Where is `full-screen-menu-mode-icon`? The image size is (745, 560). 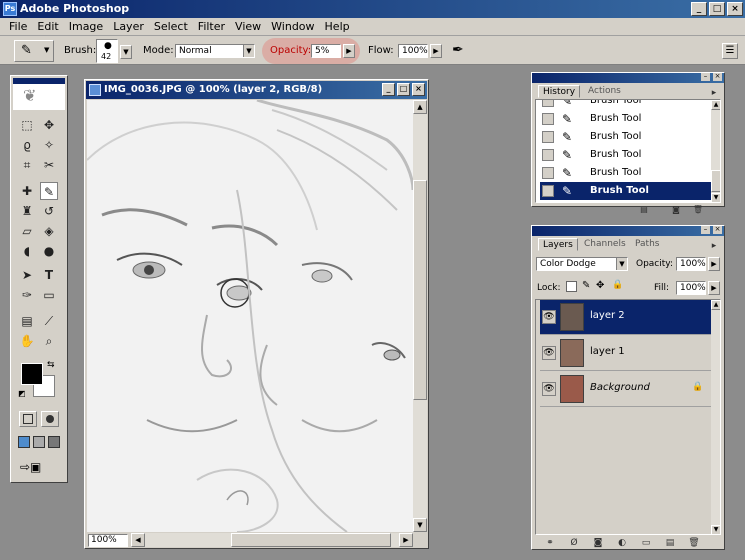
full-screen-menu-mode-icon is located at coordinates (39, 442).